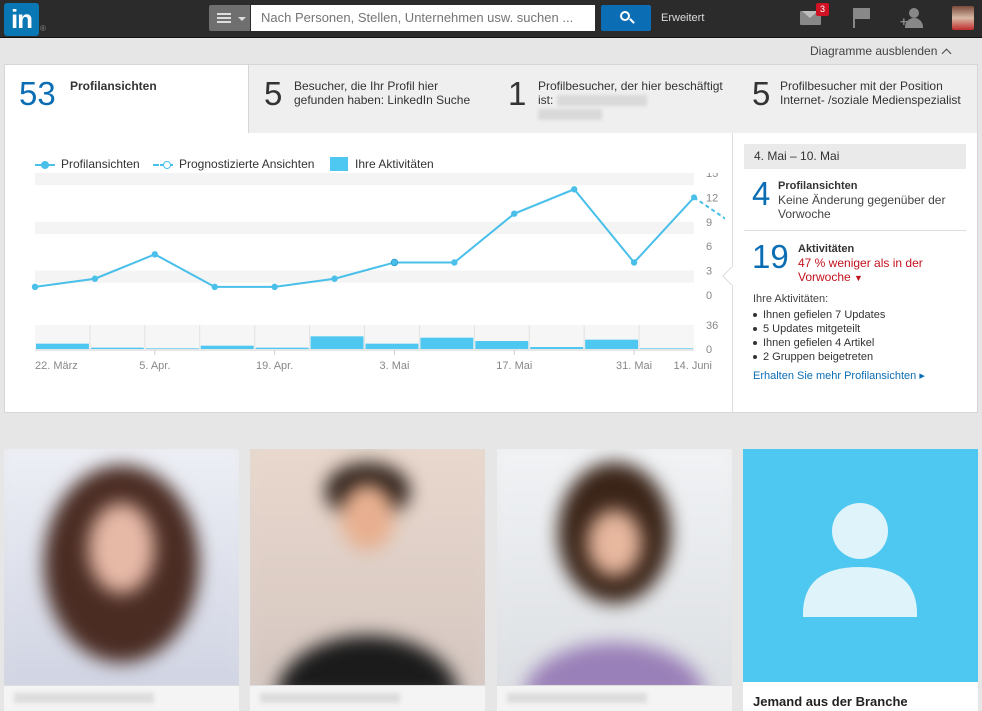 This screenshot has height=711, width=982. I want to click on legend-views: Profilansichten, so click(87, 164).